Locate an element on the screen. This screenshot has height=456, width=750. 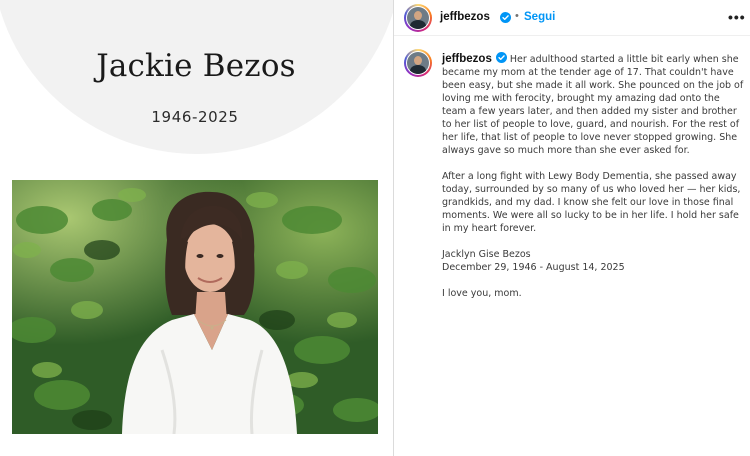
memorial-years: 1946-2025 is located at coordinates (195, 117).